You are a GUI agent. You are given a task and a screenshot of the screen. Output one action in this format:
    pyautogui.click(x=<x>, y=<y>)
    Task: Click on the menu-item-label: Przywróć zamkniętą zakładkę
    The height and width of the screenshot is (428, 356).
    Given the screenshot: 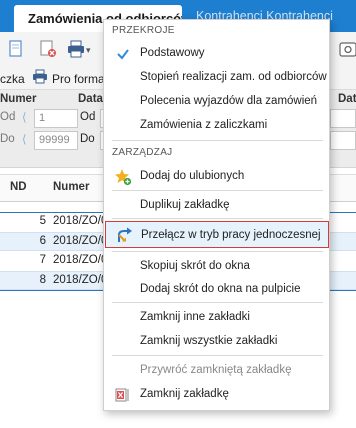 What is the action you would take?
    pyautogui.click(x=216, y=370)
    